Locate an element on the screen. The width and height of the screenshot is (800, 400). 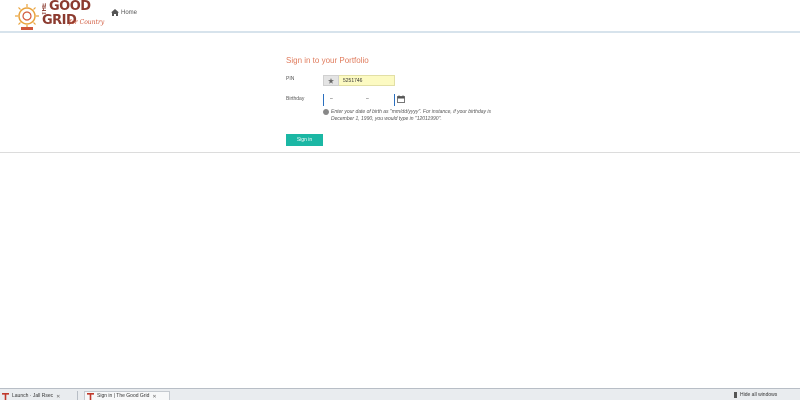
tray-label: Hide all windows is located at coordinates (759, 395).